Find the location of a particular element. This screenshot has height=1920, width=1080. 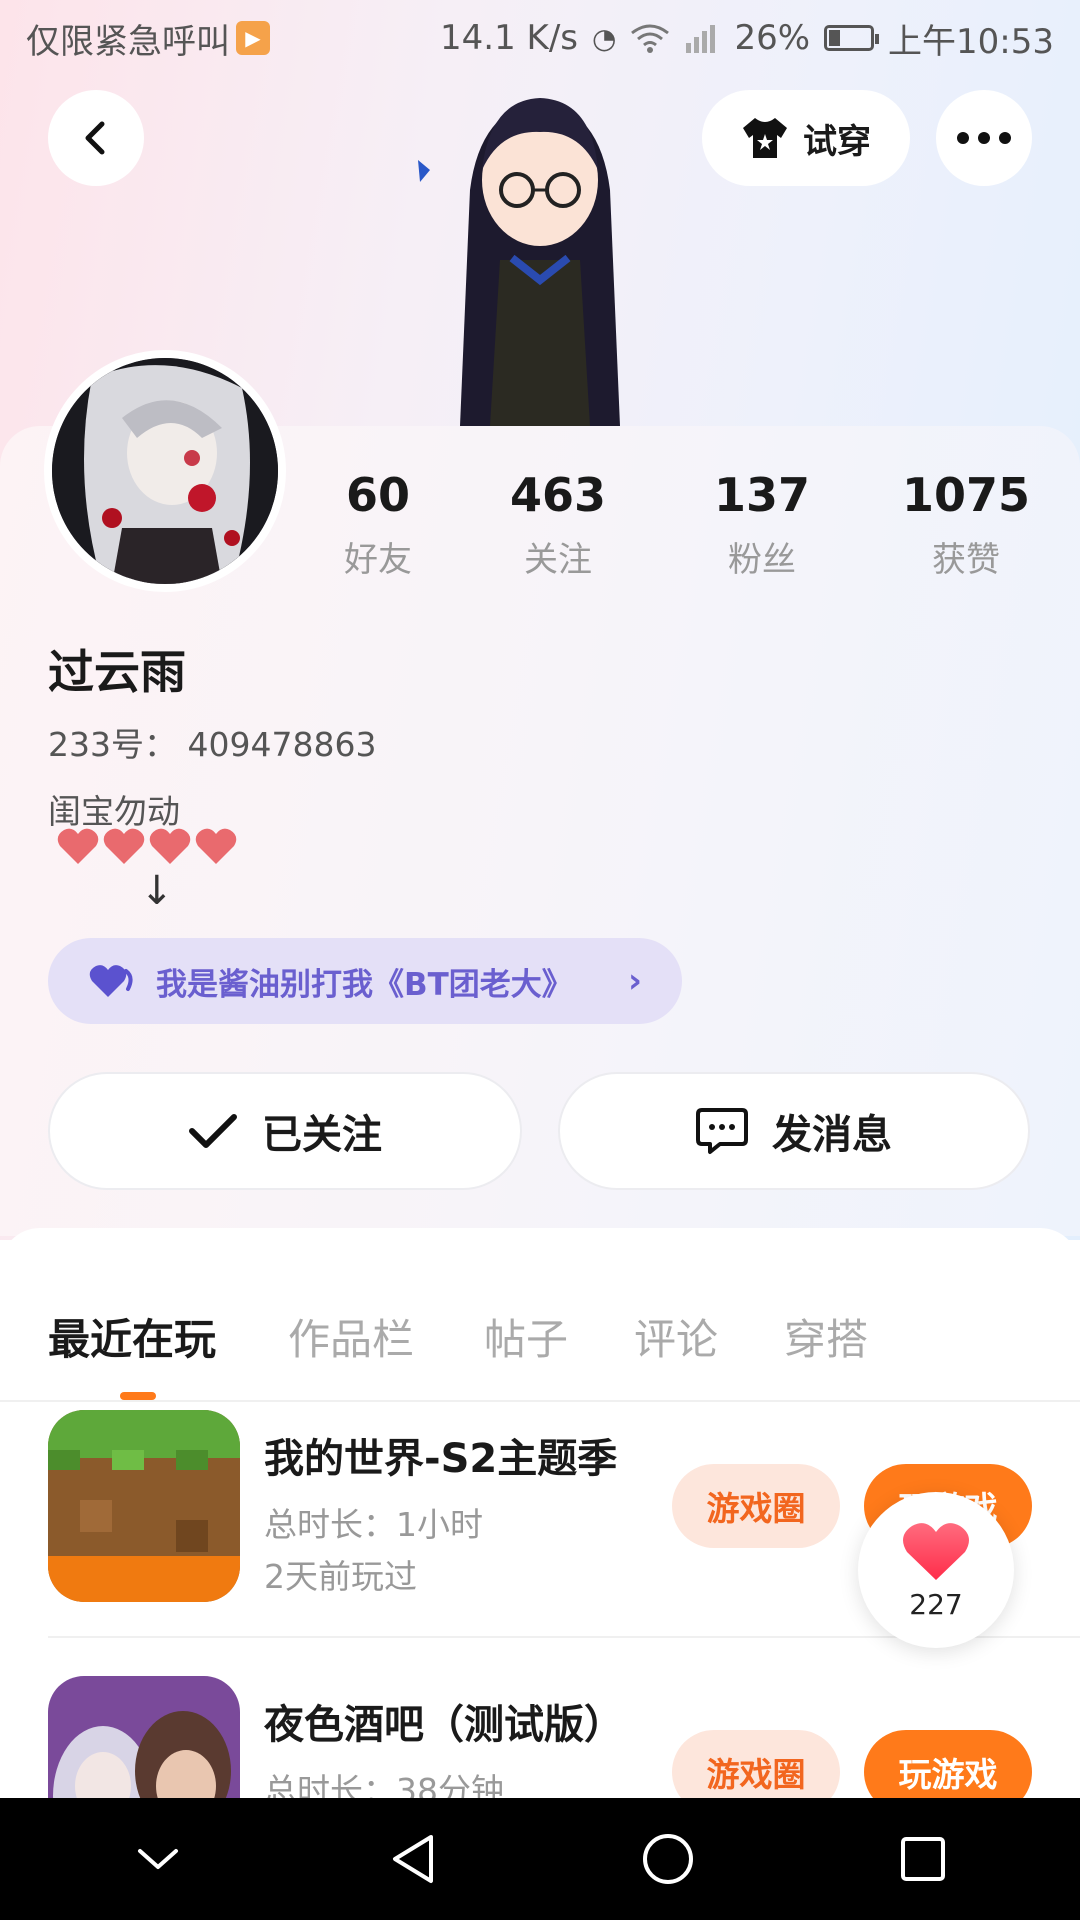

chevron-down-icon is located at coordinates (157, 1859).